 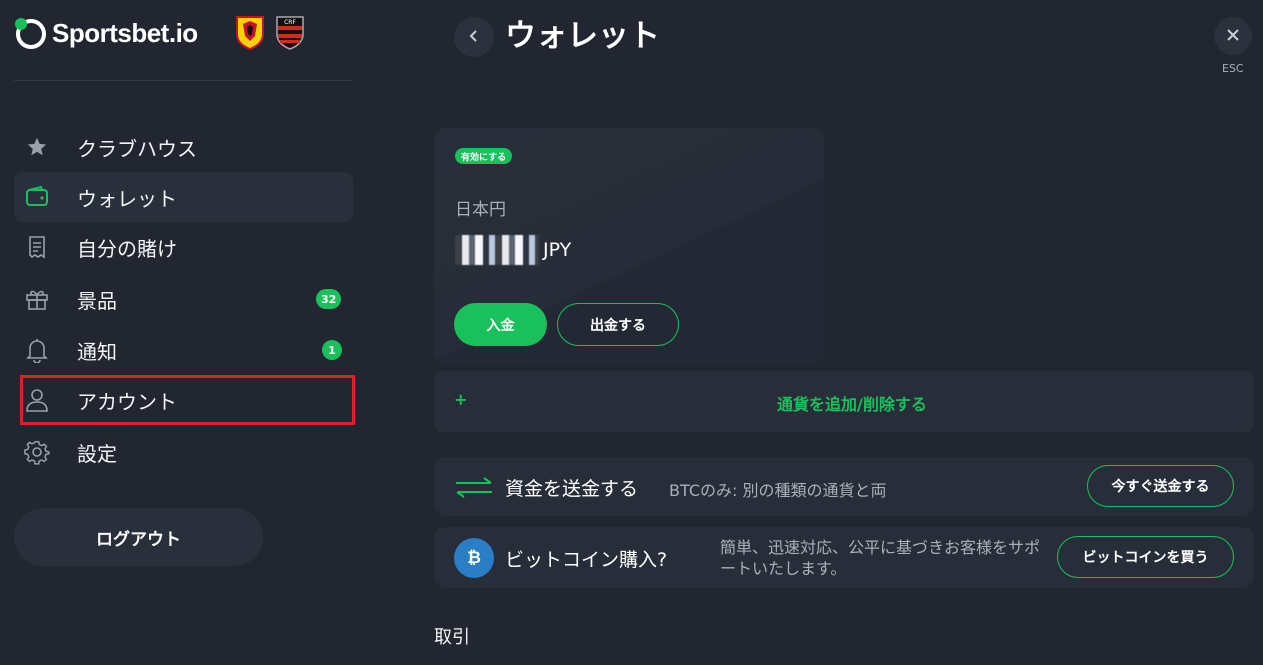 I want to click on logo-ring-icon, so click(x=30, y=33).